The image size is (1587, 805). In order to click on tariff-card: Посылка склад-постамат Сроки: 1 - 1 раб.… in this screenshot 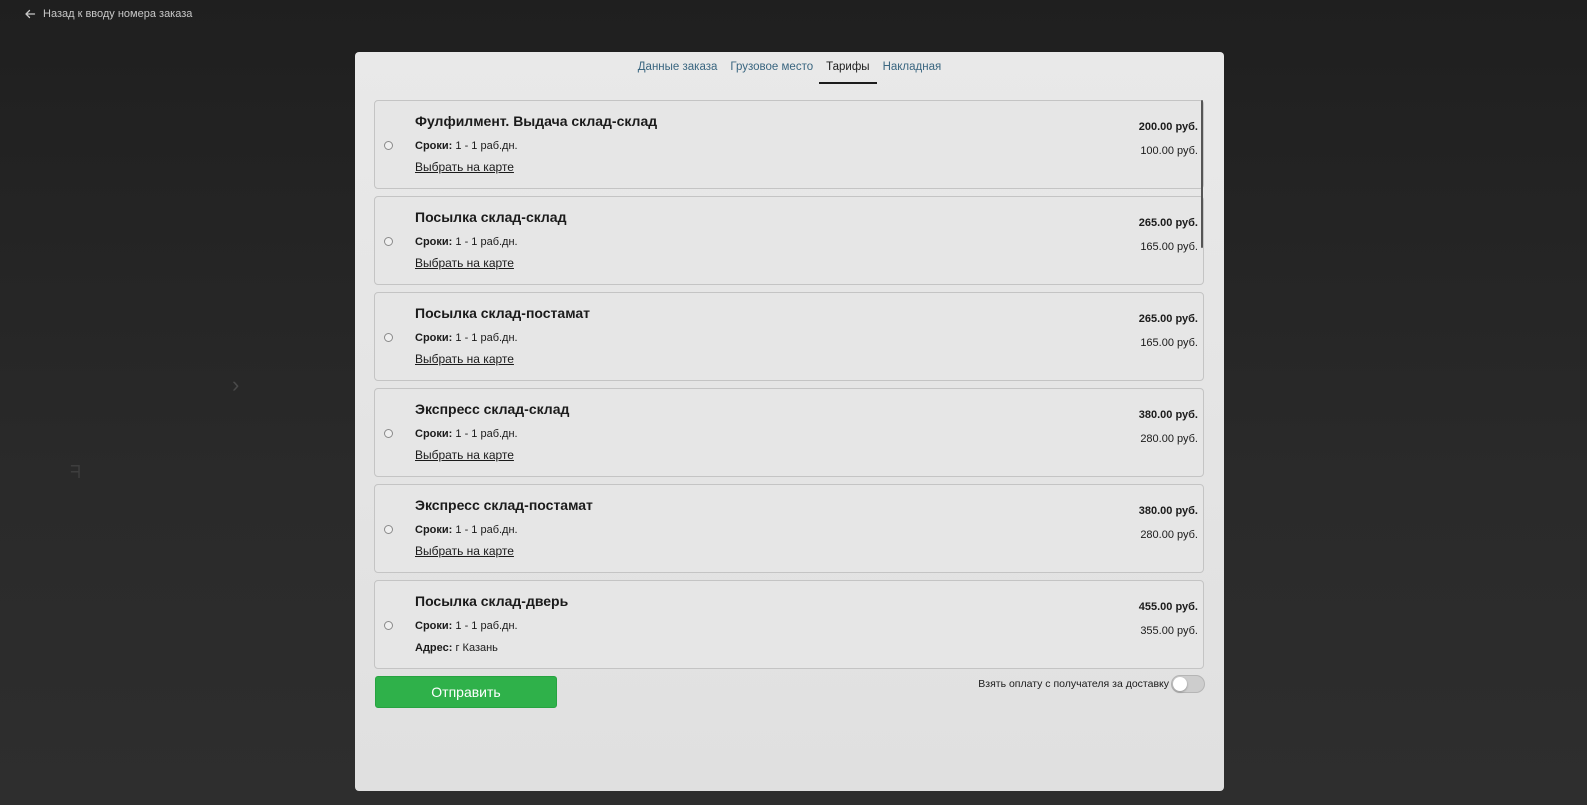, I will do `click(789, 336)`.